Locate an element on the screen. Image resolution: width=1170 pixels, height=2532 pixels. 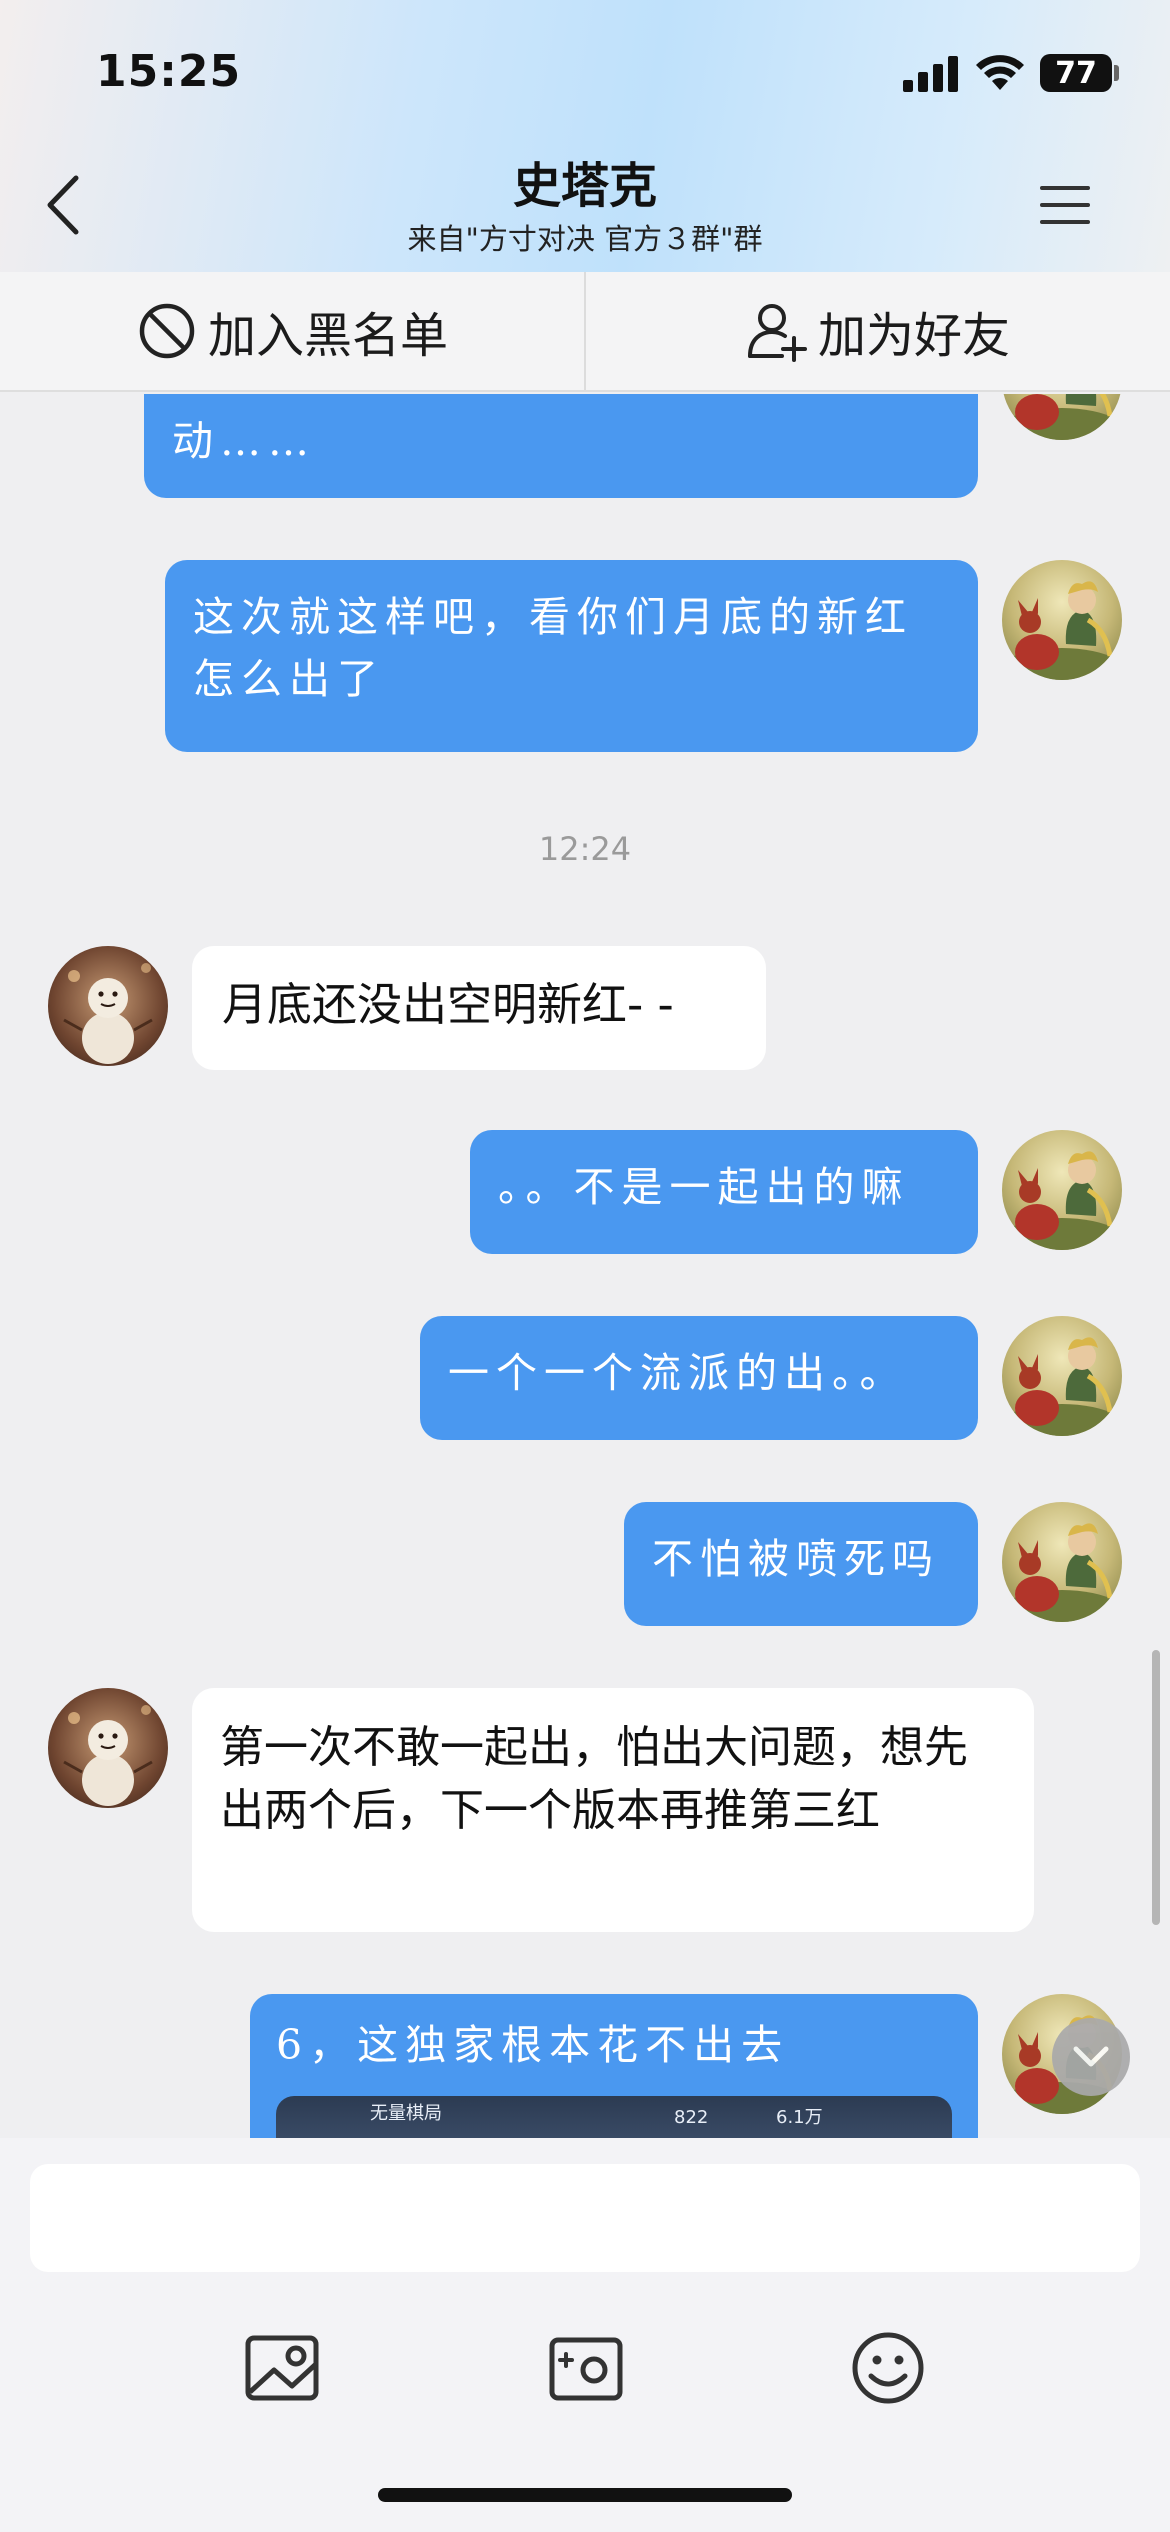
status-time: 15:25 is located at coordinates (169, 71).